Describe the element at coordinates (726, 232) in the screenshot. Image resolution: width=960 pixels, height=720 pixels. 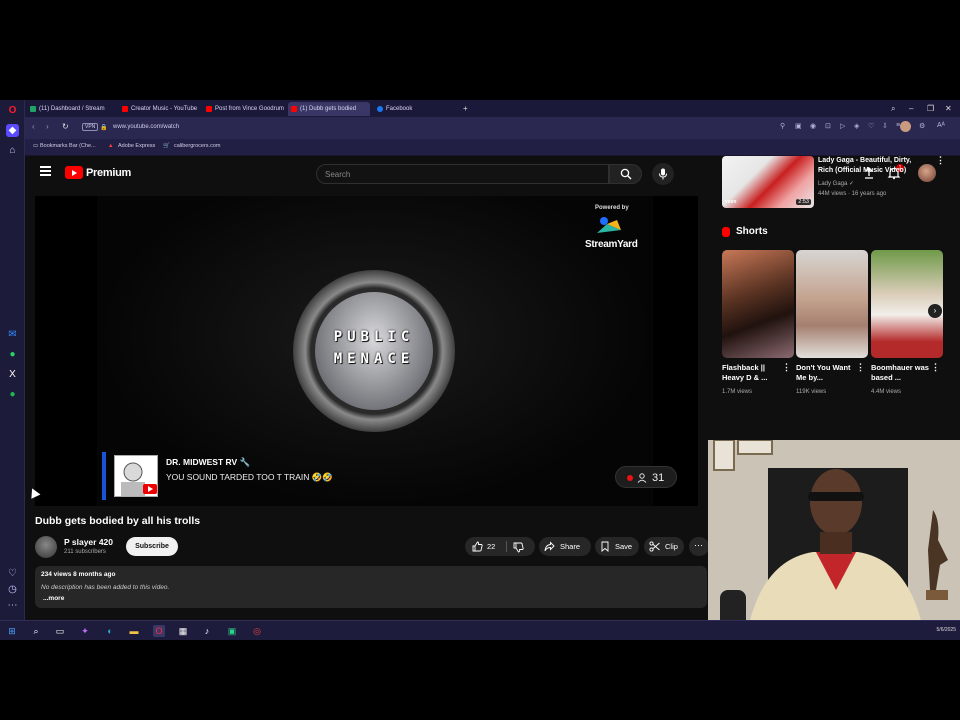
I see `shorts-logo-icon` at that location.